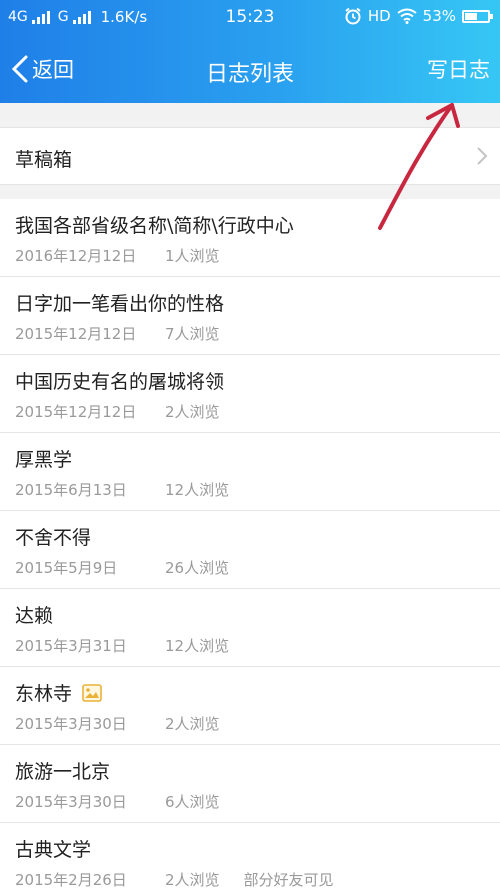 The image size is (500, 890). Describe the element at coordinates (53, 538) in the screenshot. I see `entry-title: 不舍不得` at that location.